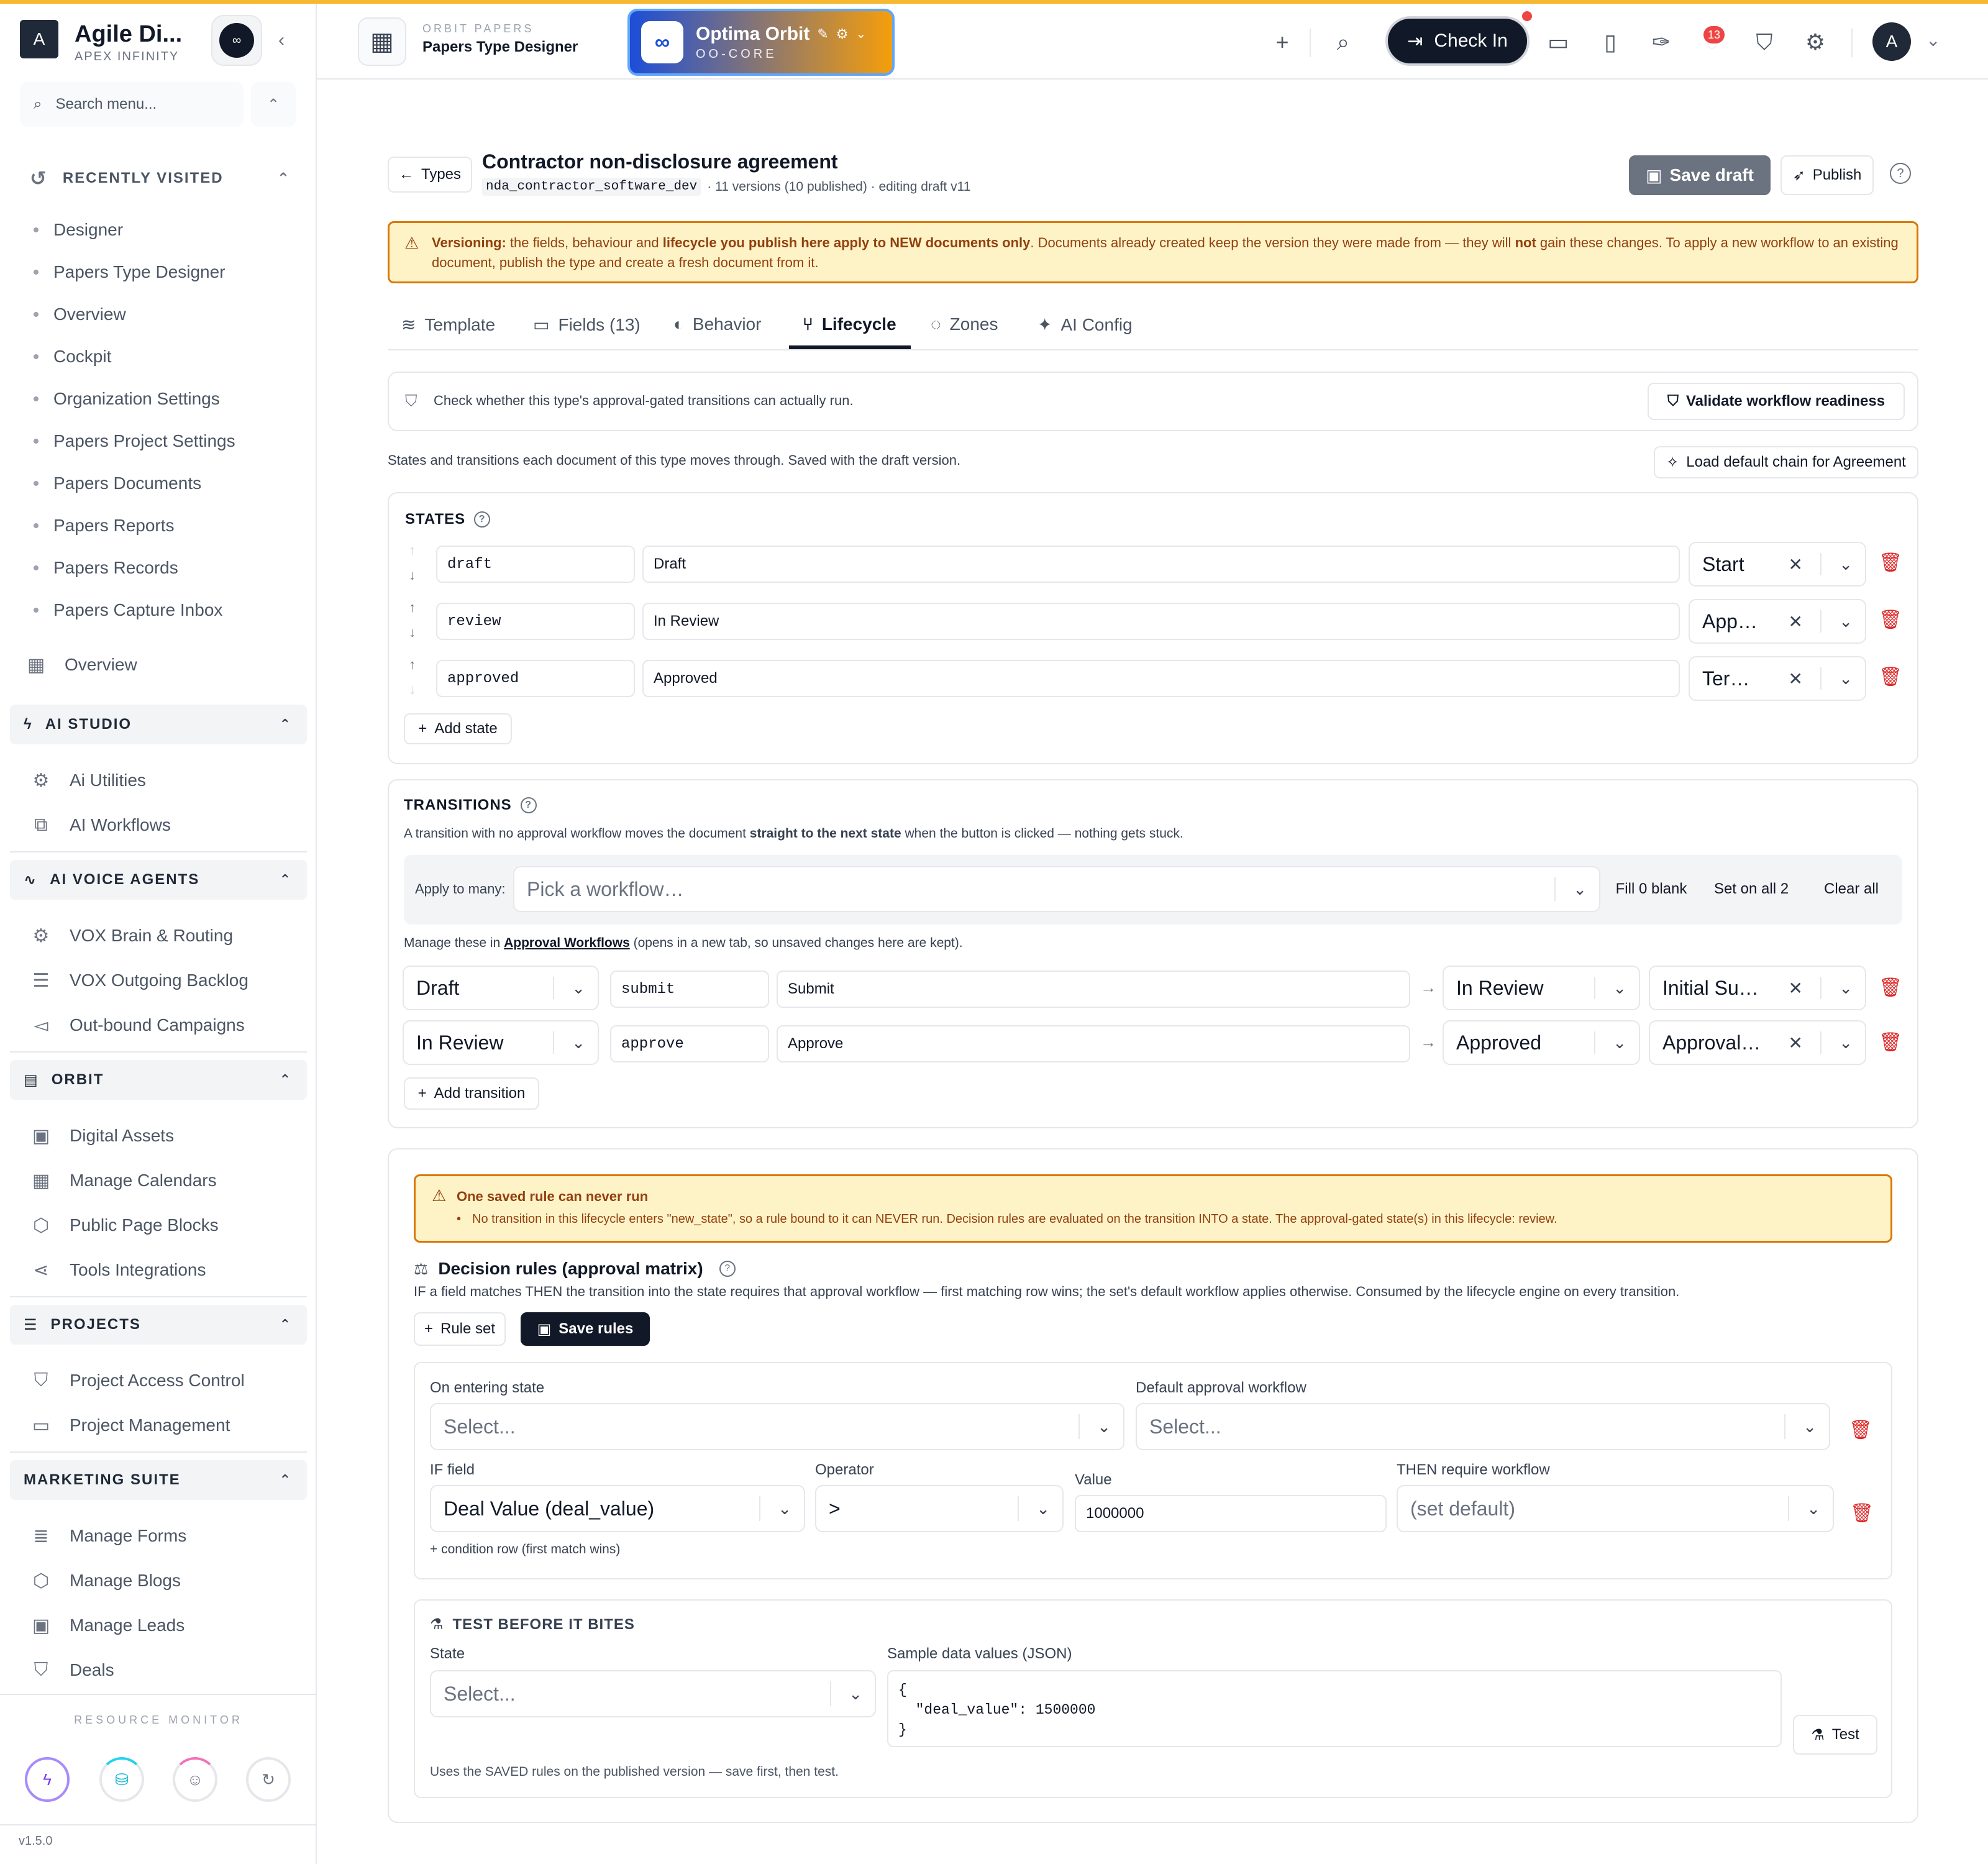 The height and width of the screenshot is (1864, 1988). What do you see at coordinates (1161, 678) in the screenshot?
I see `state-label-input: Approved` at bounding box center [1161, 678].